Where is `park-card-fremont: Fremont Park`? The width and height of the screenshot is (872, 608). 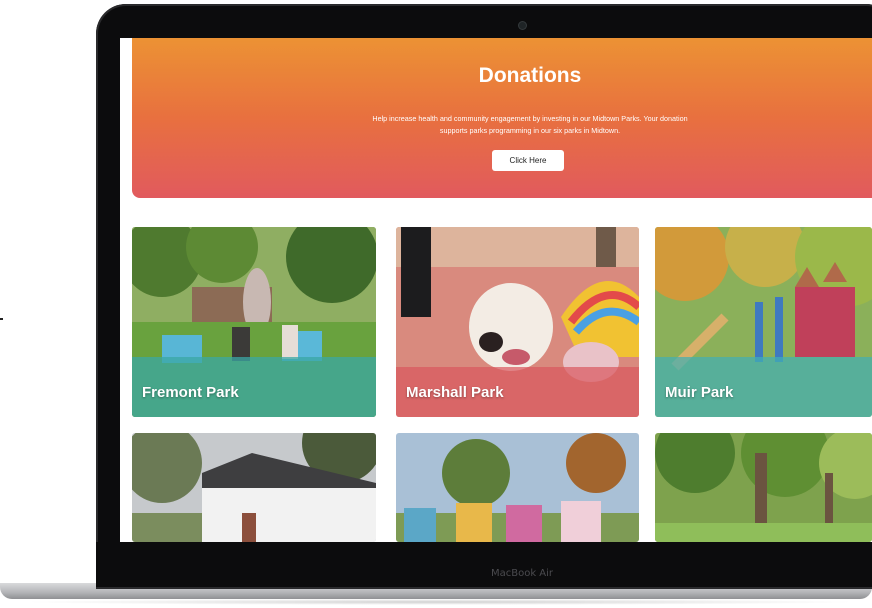 park-card-fremont: Fremont Park is located at coordinates (254, 322).